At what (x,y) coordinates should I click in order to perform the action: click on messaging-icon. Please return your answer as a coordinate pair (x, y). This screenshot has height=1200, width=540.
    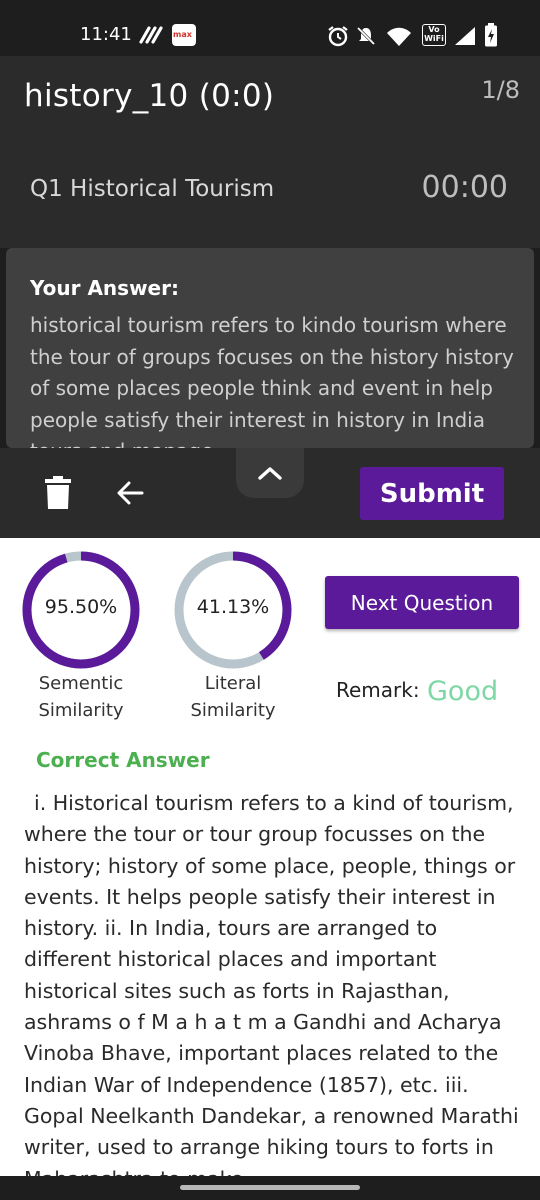
    Looking at the image, I should click on (151, 35).